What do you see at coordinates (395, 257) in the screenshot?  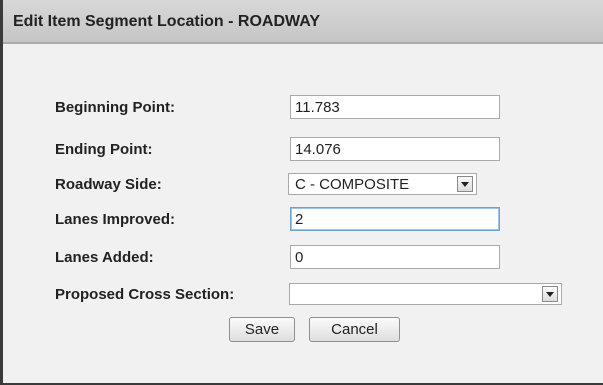 I see `lanes-added-input` at bounding box center [395, 257].